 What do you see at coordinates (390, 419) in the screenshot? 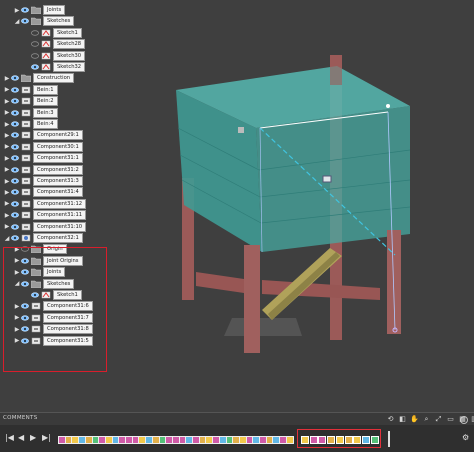
I see `orbit-icon: ⟲` at bounding box center [390, 419].